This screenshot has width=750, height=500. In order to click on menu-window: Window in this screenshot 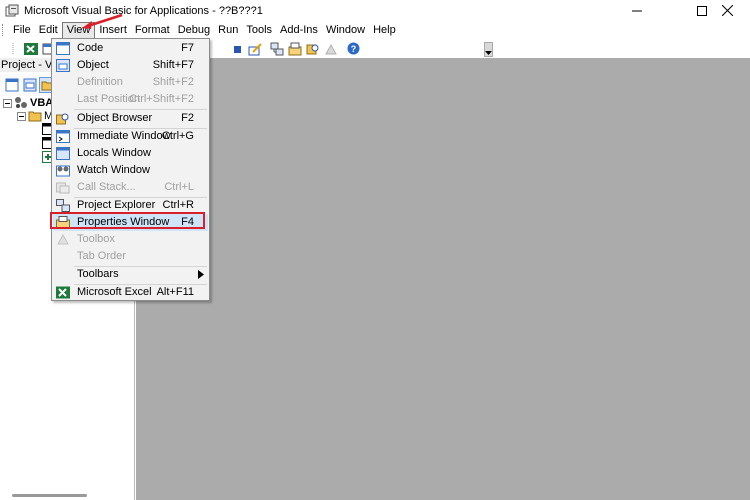, I will do `click(345, 30)`.